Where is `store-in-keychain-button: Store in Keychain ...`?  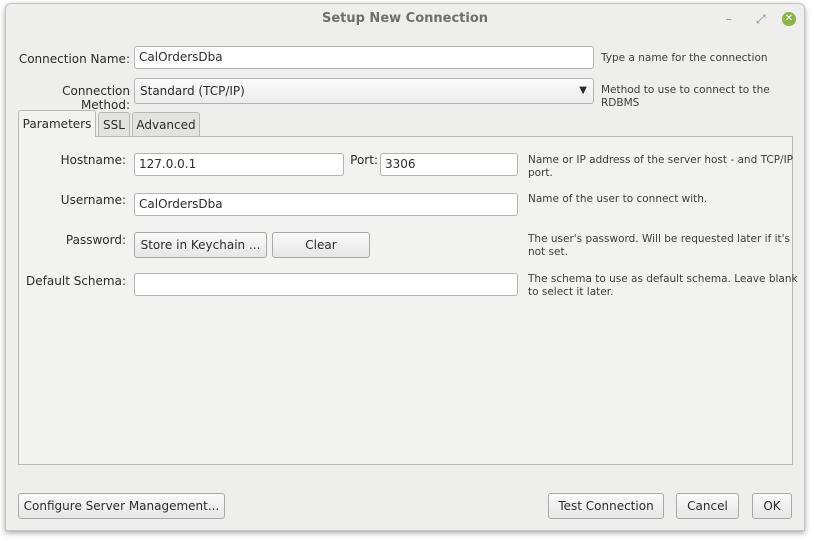
store-in-keychain-button: Store in Keychain ... is located at coordinates (200, 245).